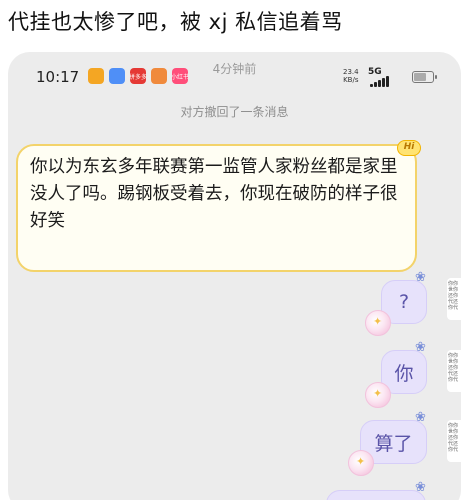 This screenshot has height=500, width=467. What do you see at coordinates (404, 373) in the screenshot?
I see `outgoing-message-text: 你` at bounding box center [404, 373].